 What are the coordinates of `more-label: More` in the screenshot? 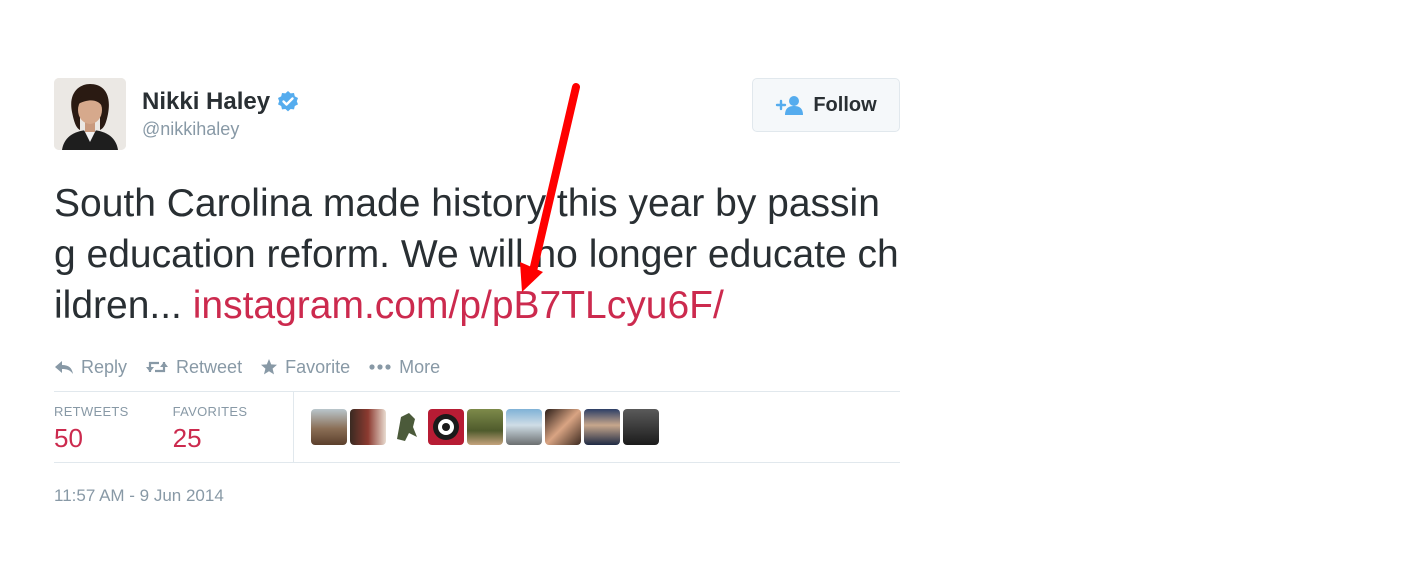 It's located at (420, 366).